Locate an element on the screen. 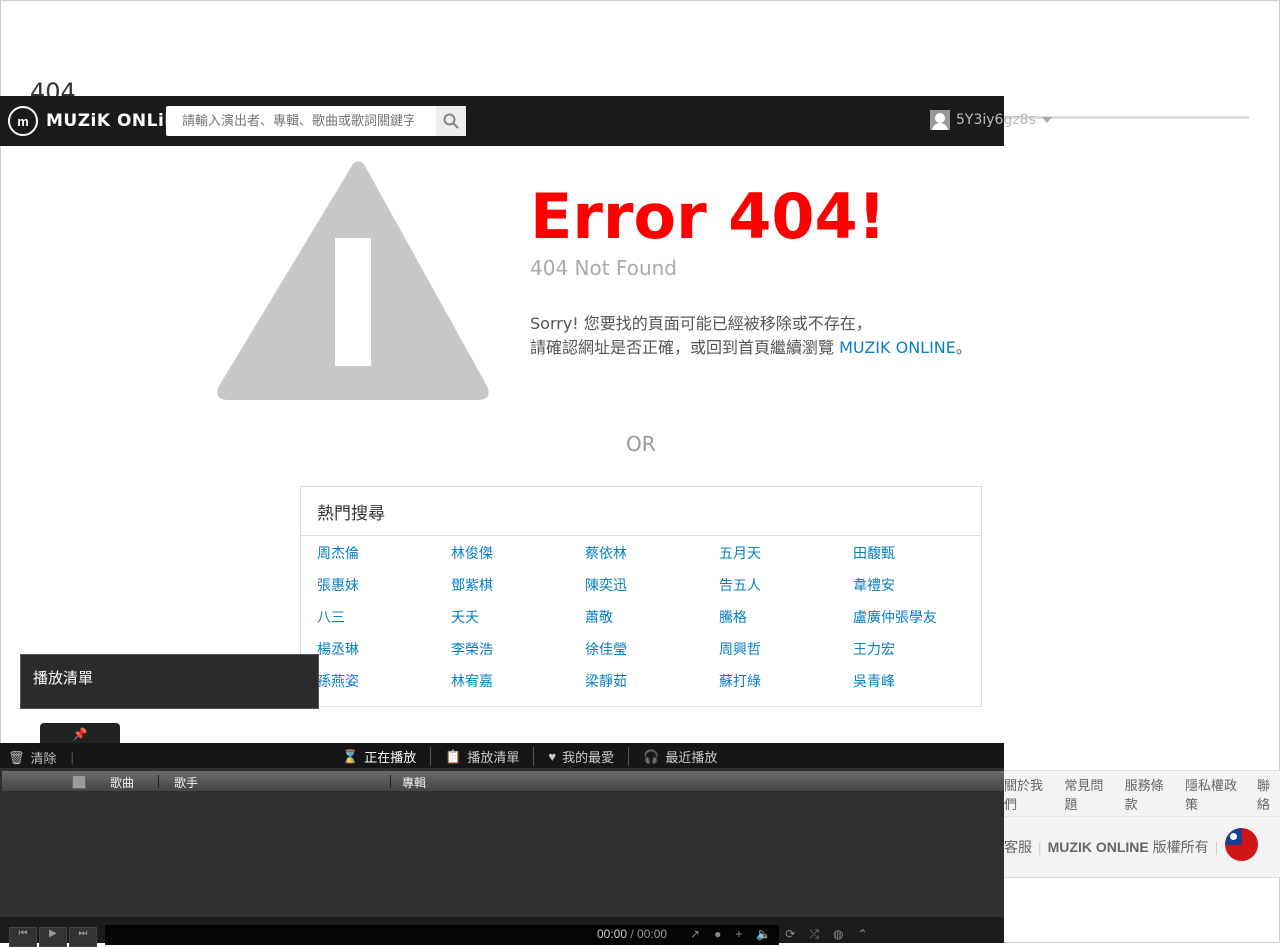  time-display: 00:00 / 00:00 is located at coordinates (632, 934).